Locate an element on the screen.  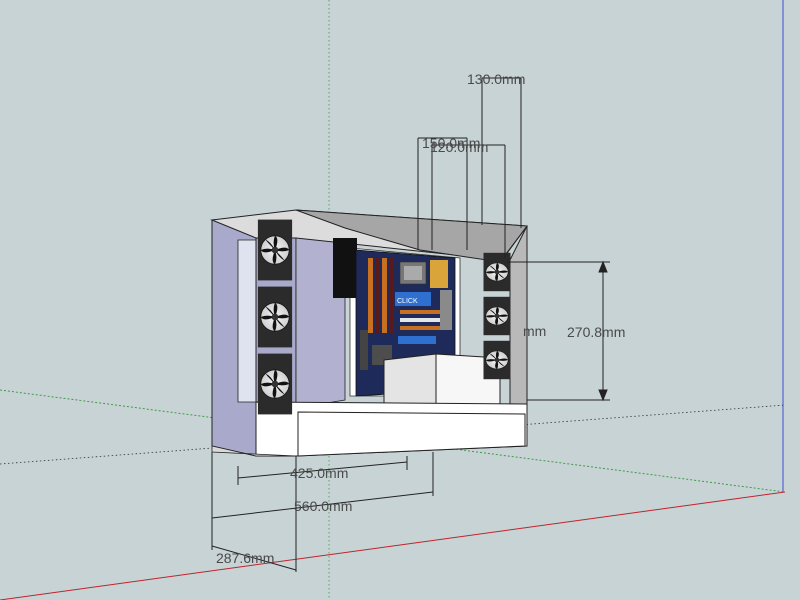
dimension-label-partial: mm is located at coordinates (534, 331).